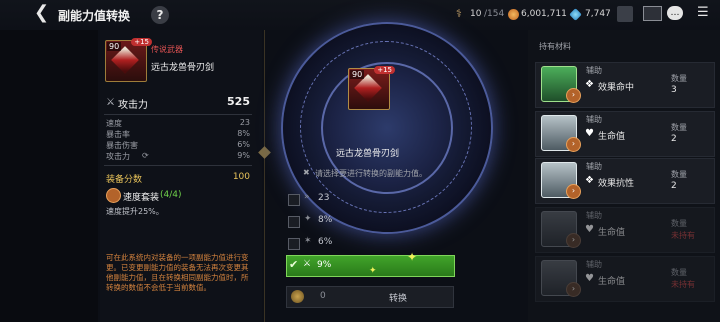  Describe the element at coordinates (171, 195) in the screenshot. I see `set-count: (4/4)` at that location.